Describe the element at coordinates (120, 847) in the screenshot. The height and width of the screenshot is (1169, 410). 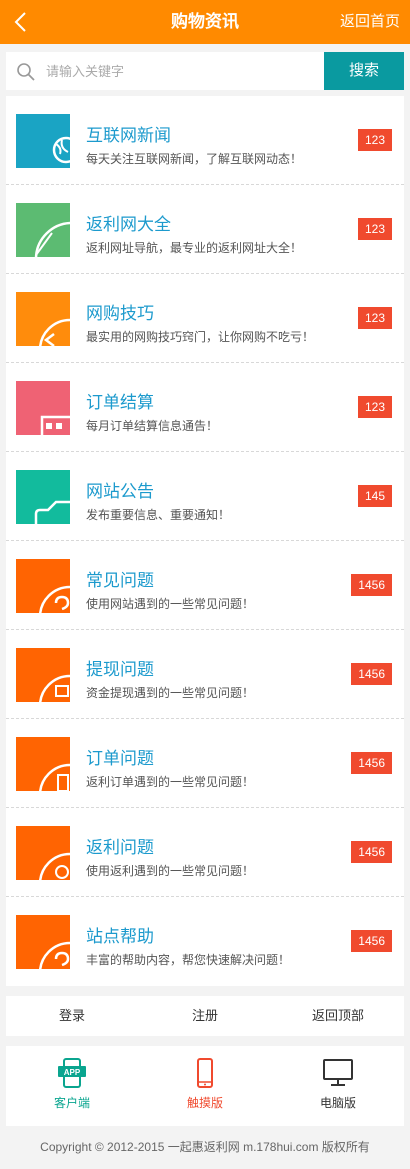
I see `item-title: 返利问题` at that location.